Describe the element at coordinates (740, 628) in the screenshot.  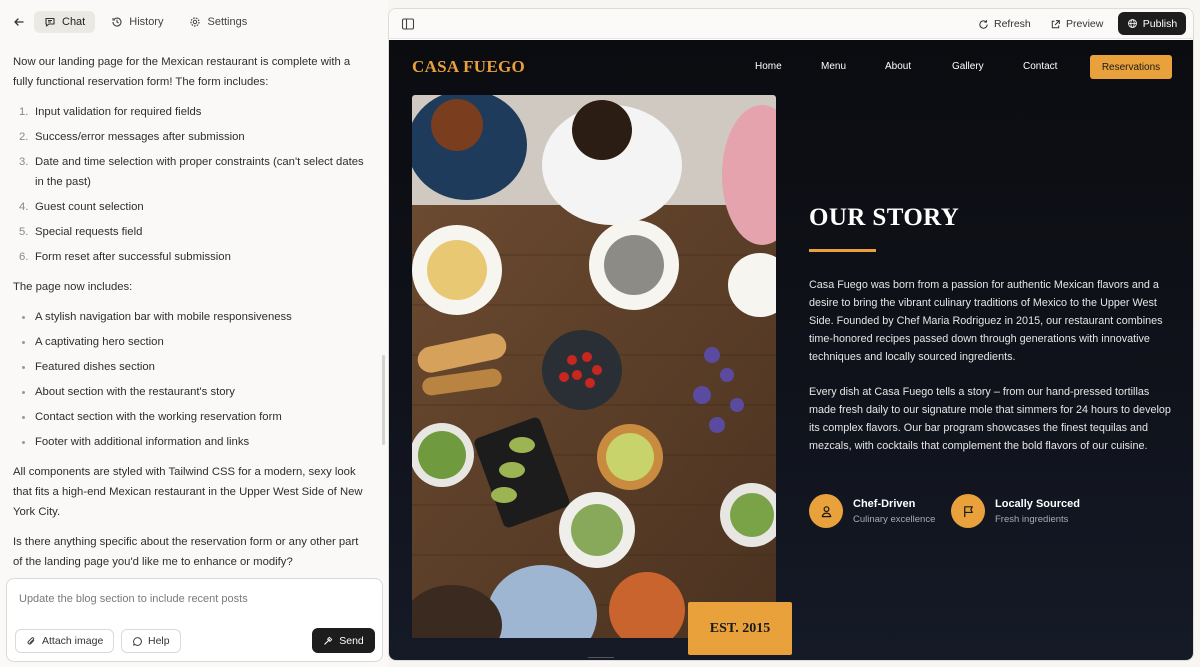
I see `established-badge: EST. 2015` at that location.